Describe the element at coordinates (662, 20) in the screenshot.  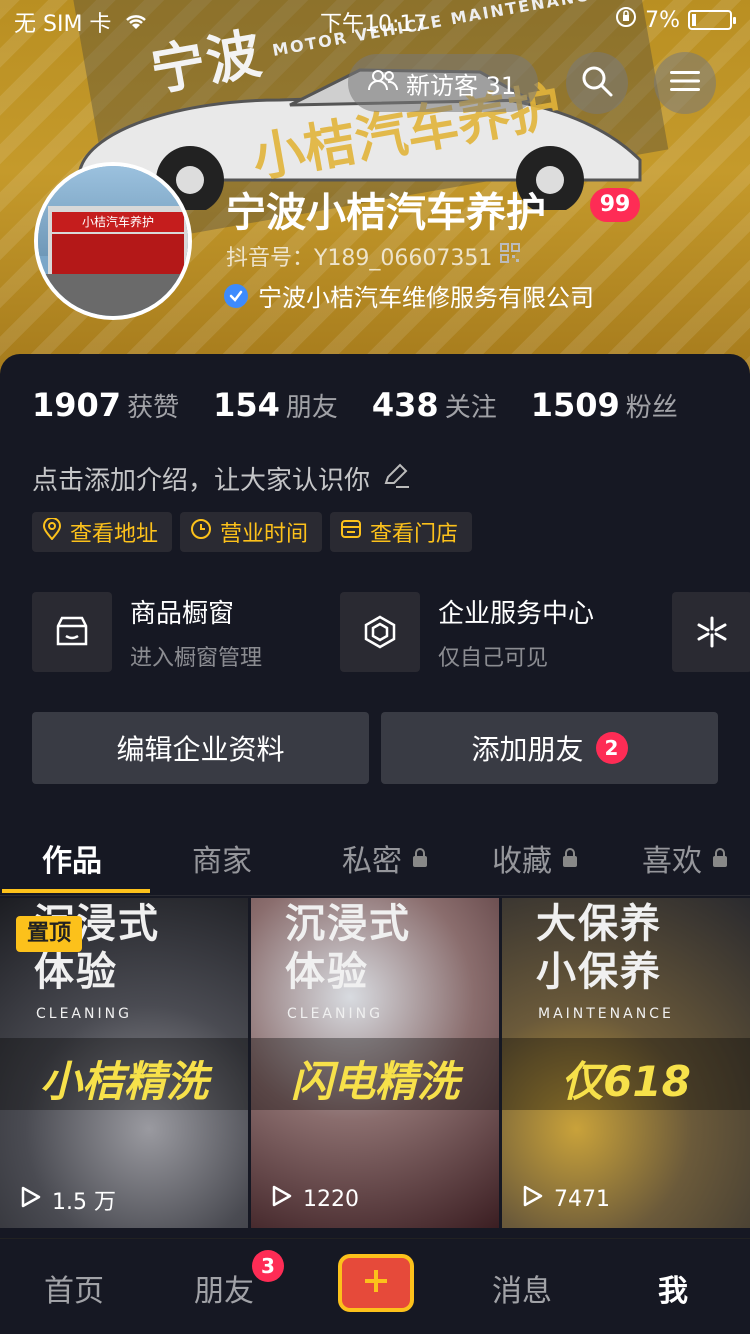
I see `battery-percent: 7%` at that location.